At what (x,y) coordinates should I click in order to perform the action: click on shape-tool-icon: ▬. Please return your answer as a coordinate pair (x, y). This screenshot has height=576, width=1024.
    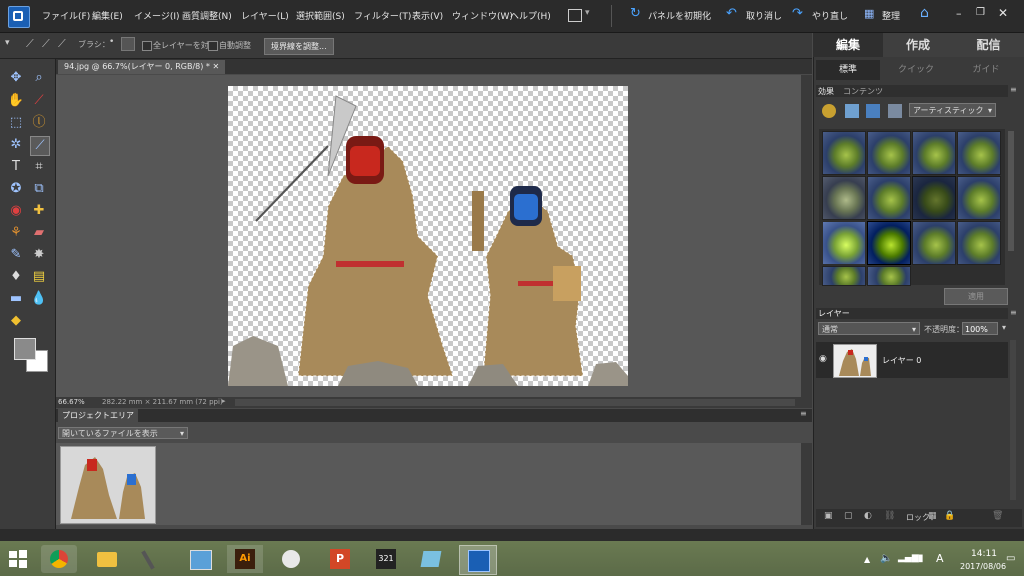
    Looking at the image, I should click on (16, 299).